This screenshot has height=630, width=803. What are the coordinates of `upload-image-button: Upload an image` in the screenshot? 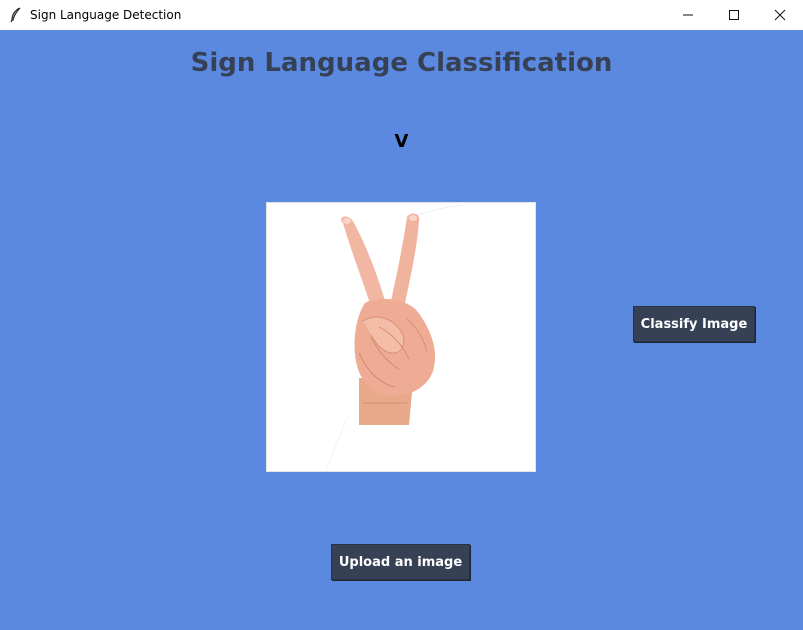 It's located at (400, 562).